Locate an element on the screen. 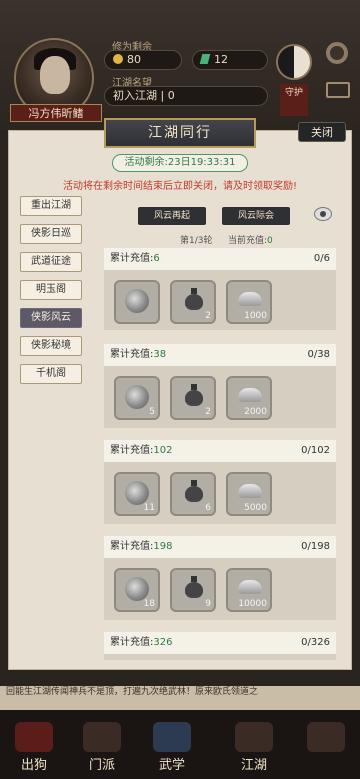 The height and width of the screenshot is (779, 360). reward-card: 累计充值:38 0/38 5 2 2000 is located at coordinates (220, 386).